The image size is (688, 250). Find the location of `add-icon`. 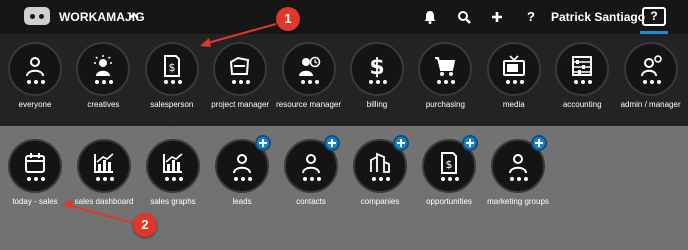

add-icon is located at coordinates (497, 17).